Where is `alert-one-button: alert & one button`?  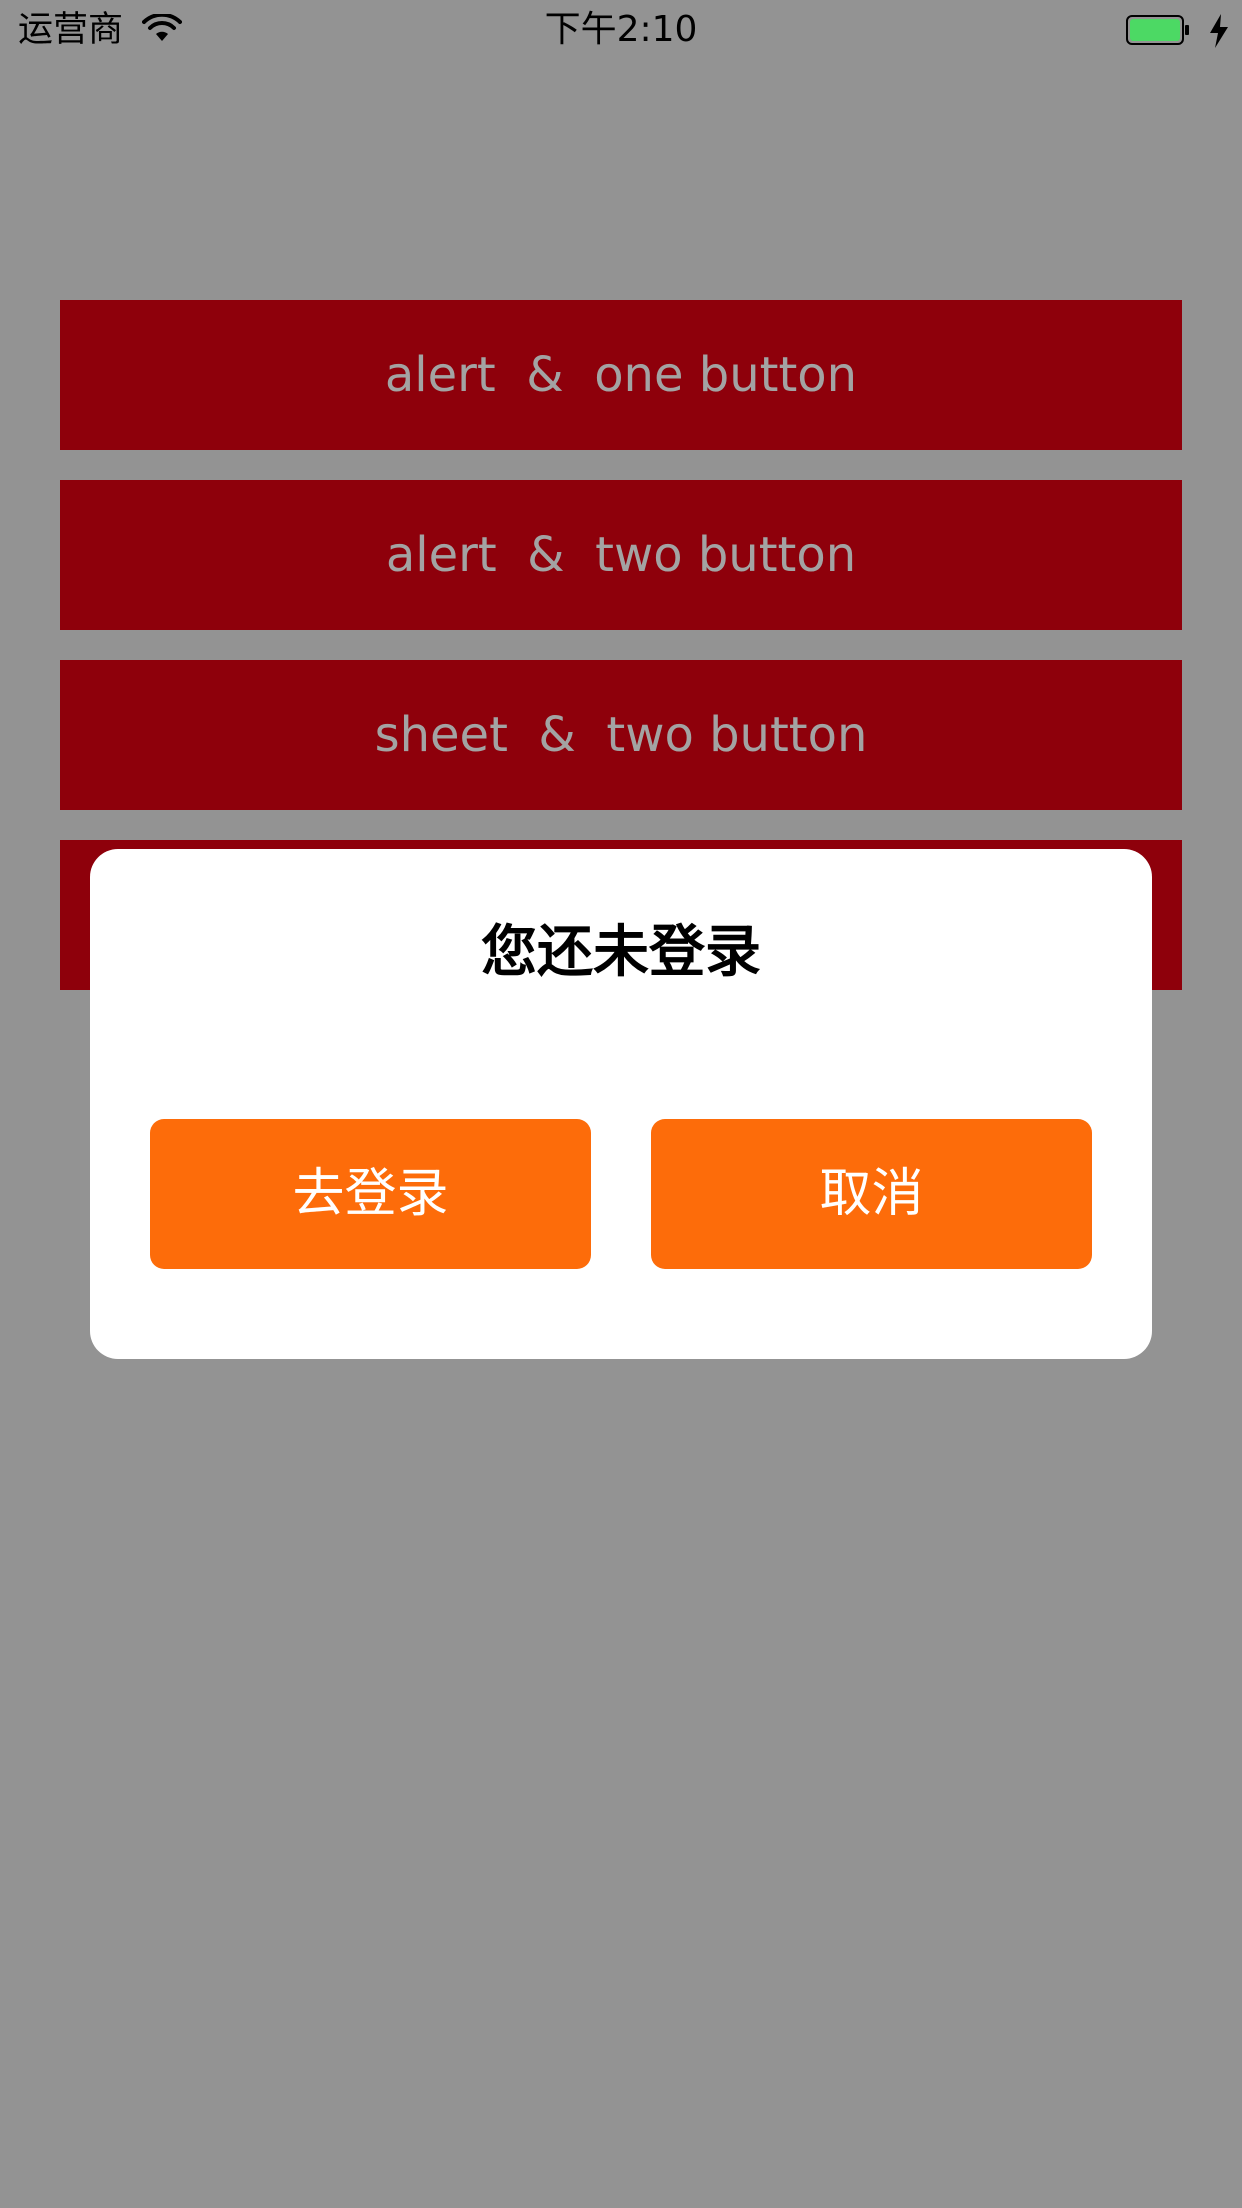
alert-one-button: alert & one button is located at coordinates (621, 375).